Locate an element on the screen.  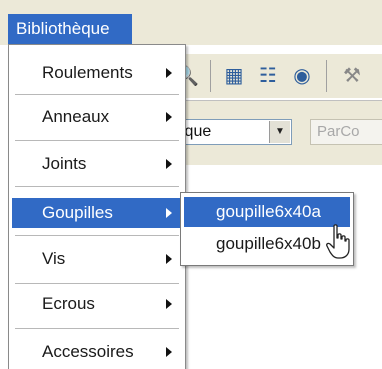
parco-field: ParCo is located at coordinates (346, 132).